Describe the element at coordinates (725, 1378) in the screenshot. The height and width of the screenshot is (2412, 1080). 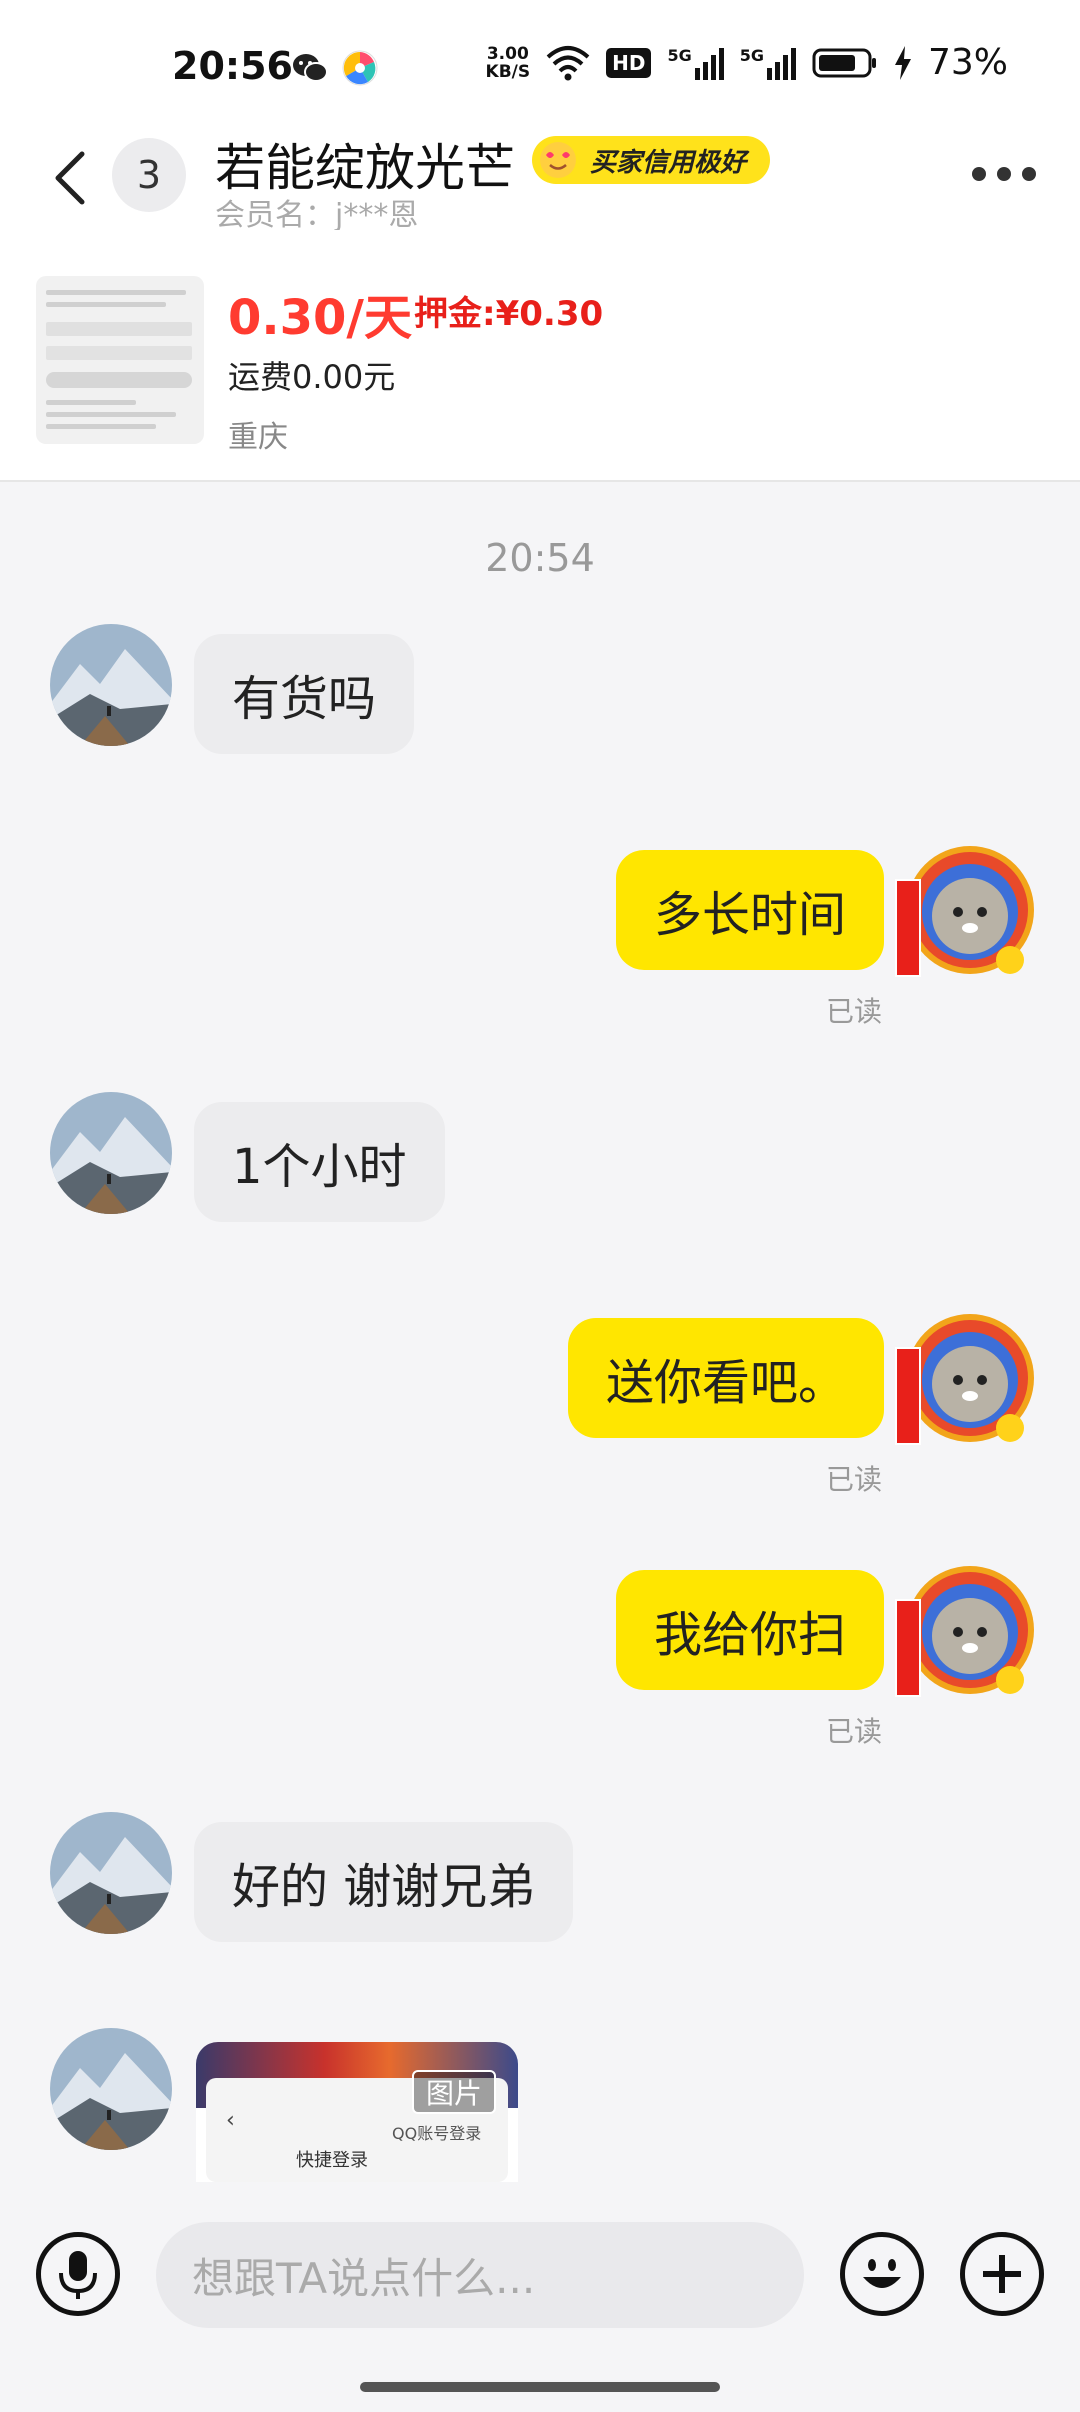
I see `message-bubble-outgoing: 送你看吧。` at that location.